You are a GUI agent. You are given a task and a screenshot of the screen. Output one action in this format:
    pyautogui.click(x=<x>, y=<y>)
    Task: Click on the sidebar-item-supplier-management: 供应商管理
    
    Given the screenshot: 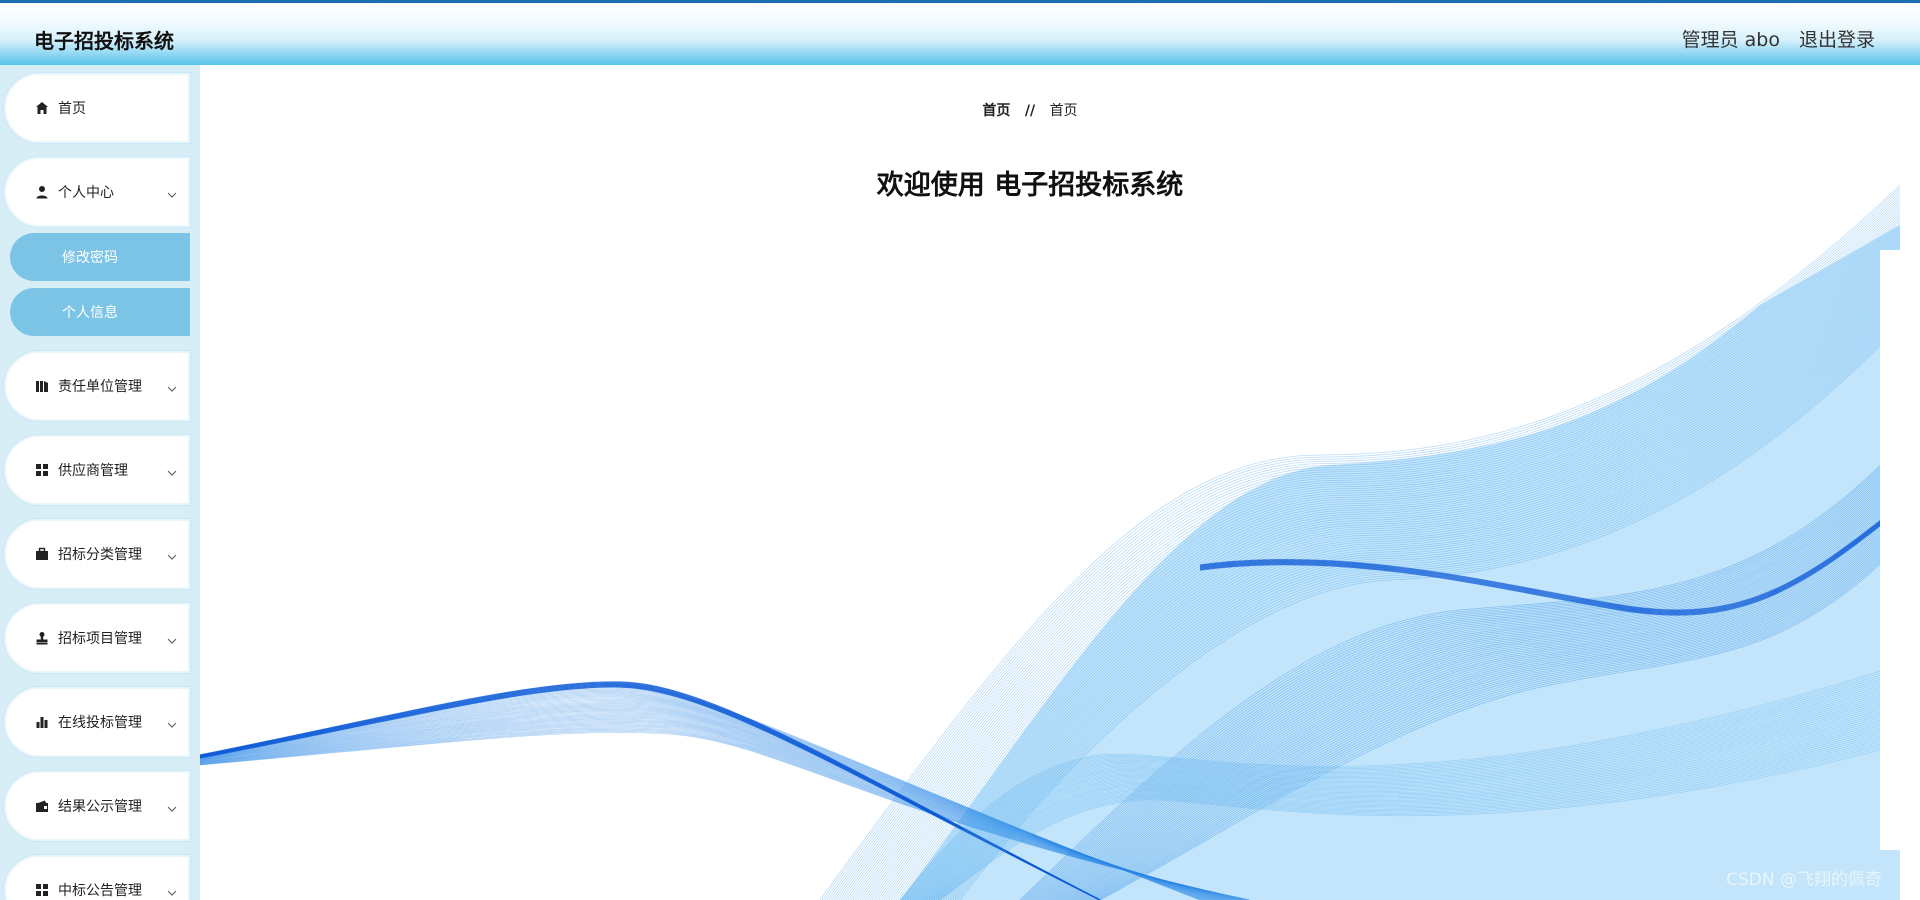 What is the action you would take?
    pyautogui.click(x=97, y=470)
    